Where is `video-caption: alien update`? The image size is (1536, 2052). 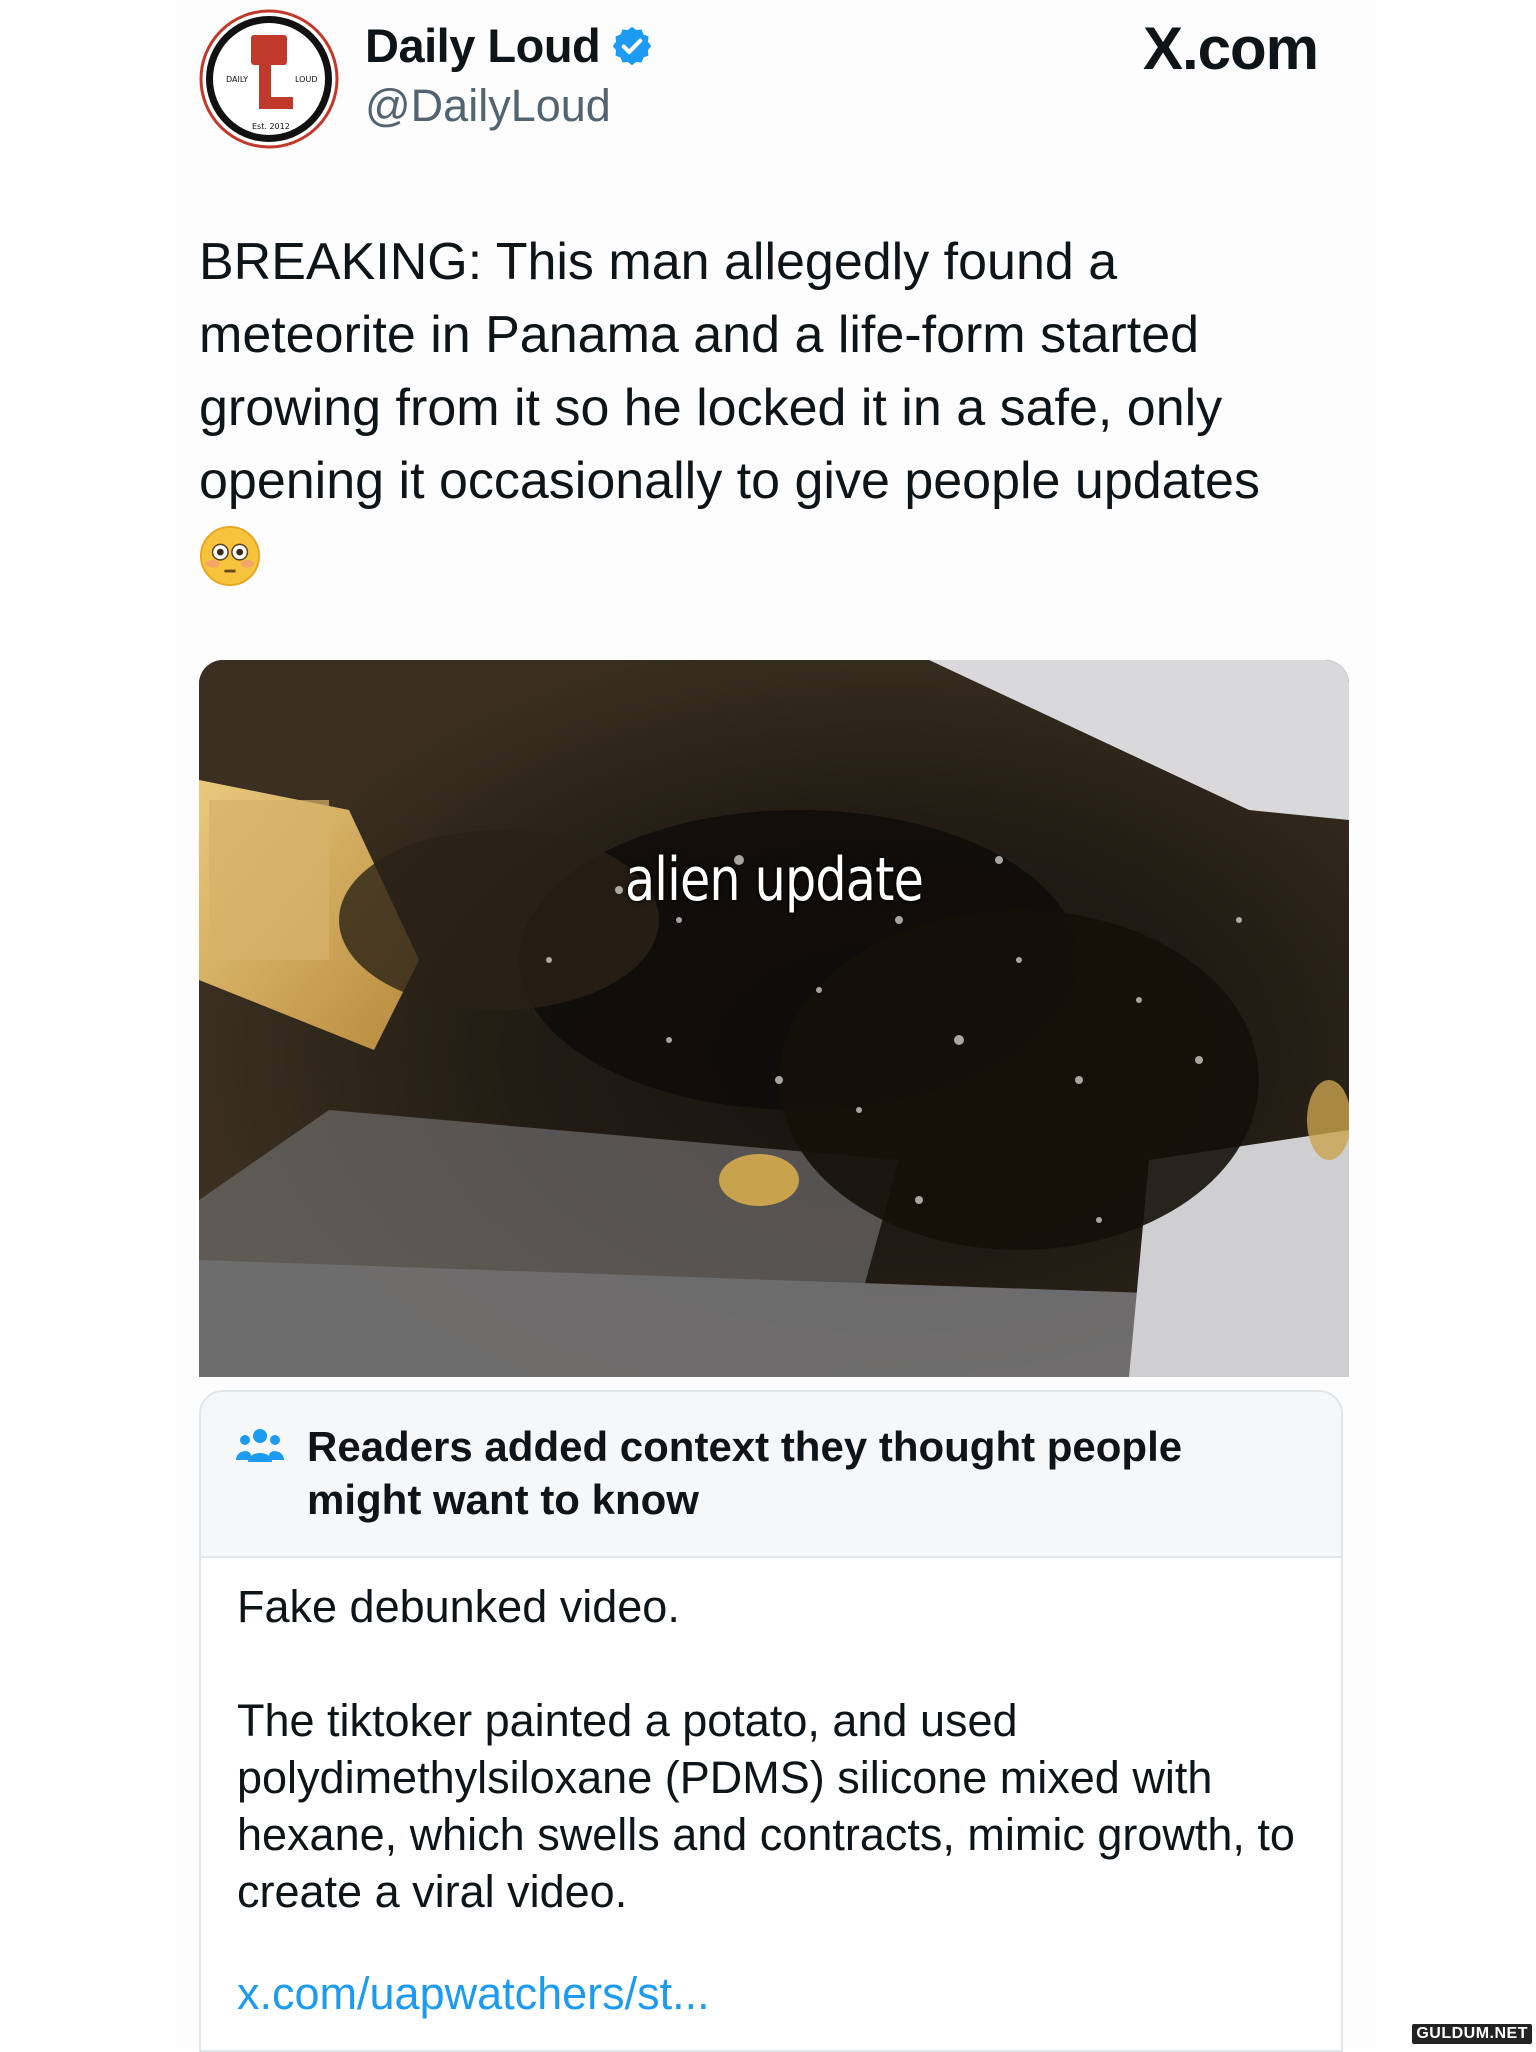 video-caption: alien update is located at coordinates (774, 880).